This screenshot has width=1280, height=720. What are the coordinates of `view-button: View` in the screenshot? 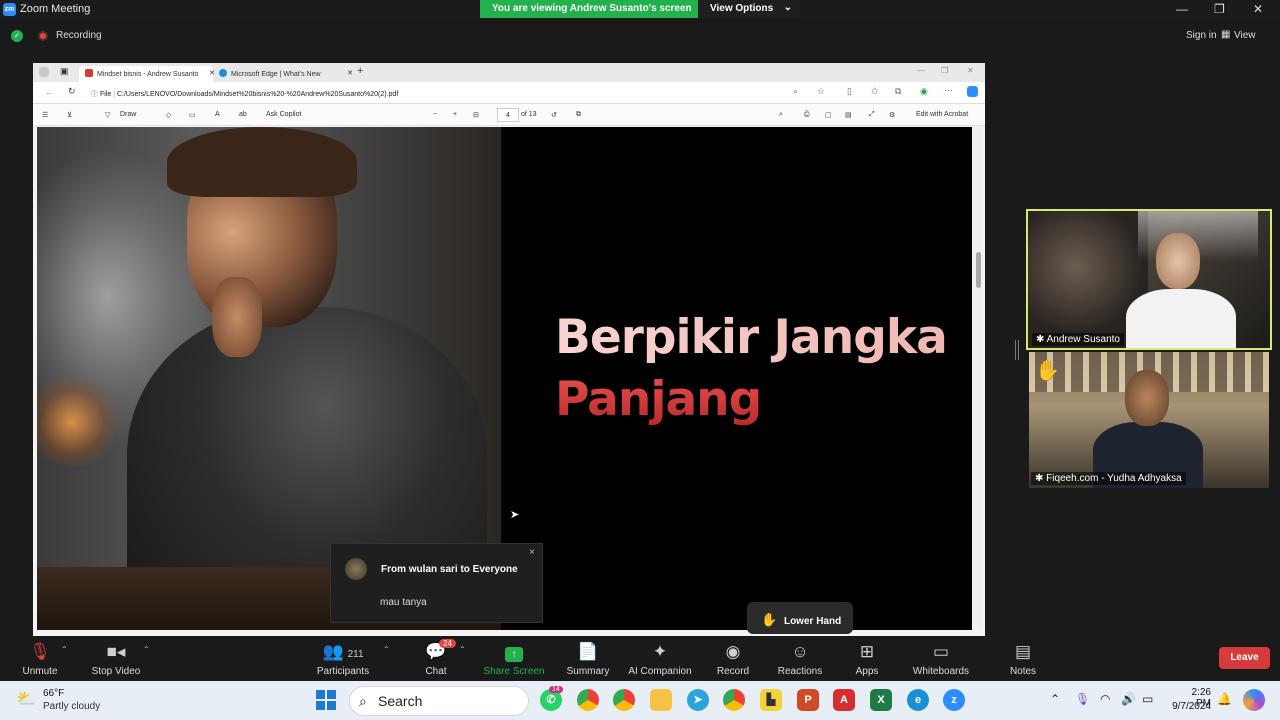 It's located at (1245, 35).